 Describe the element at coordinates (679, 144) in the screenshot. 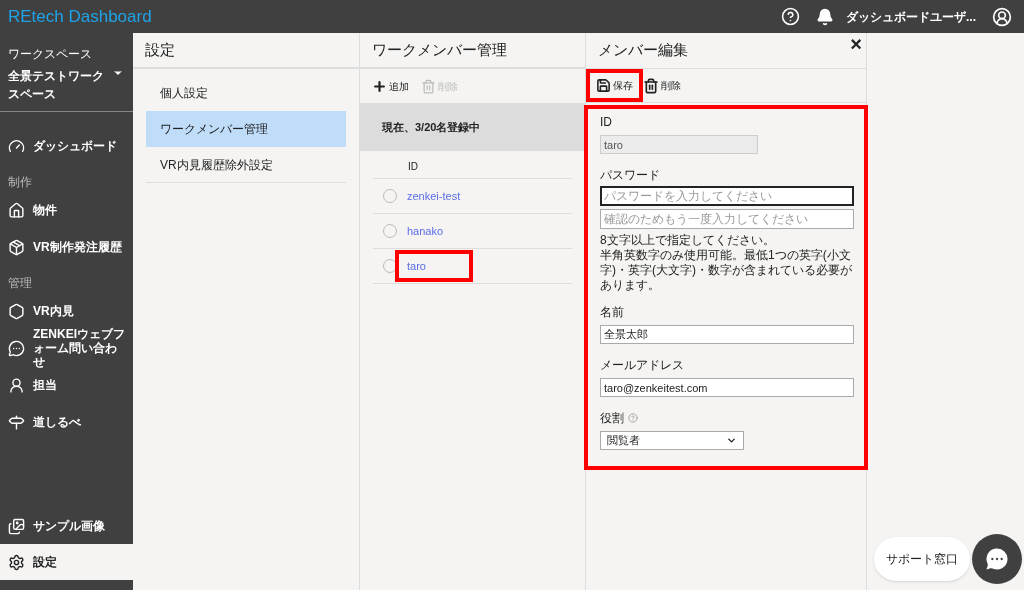

I see `id-field: taro` at that location.